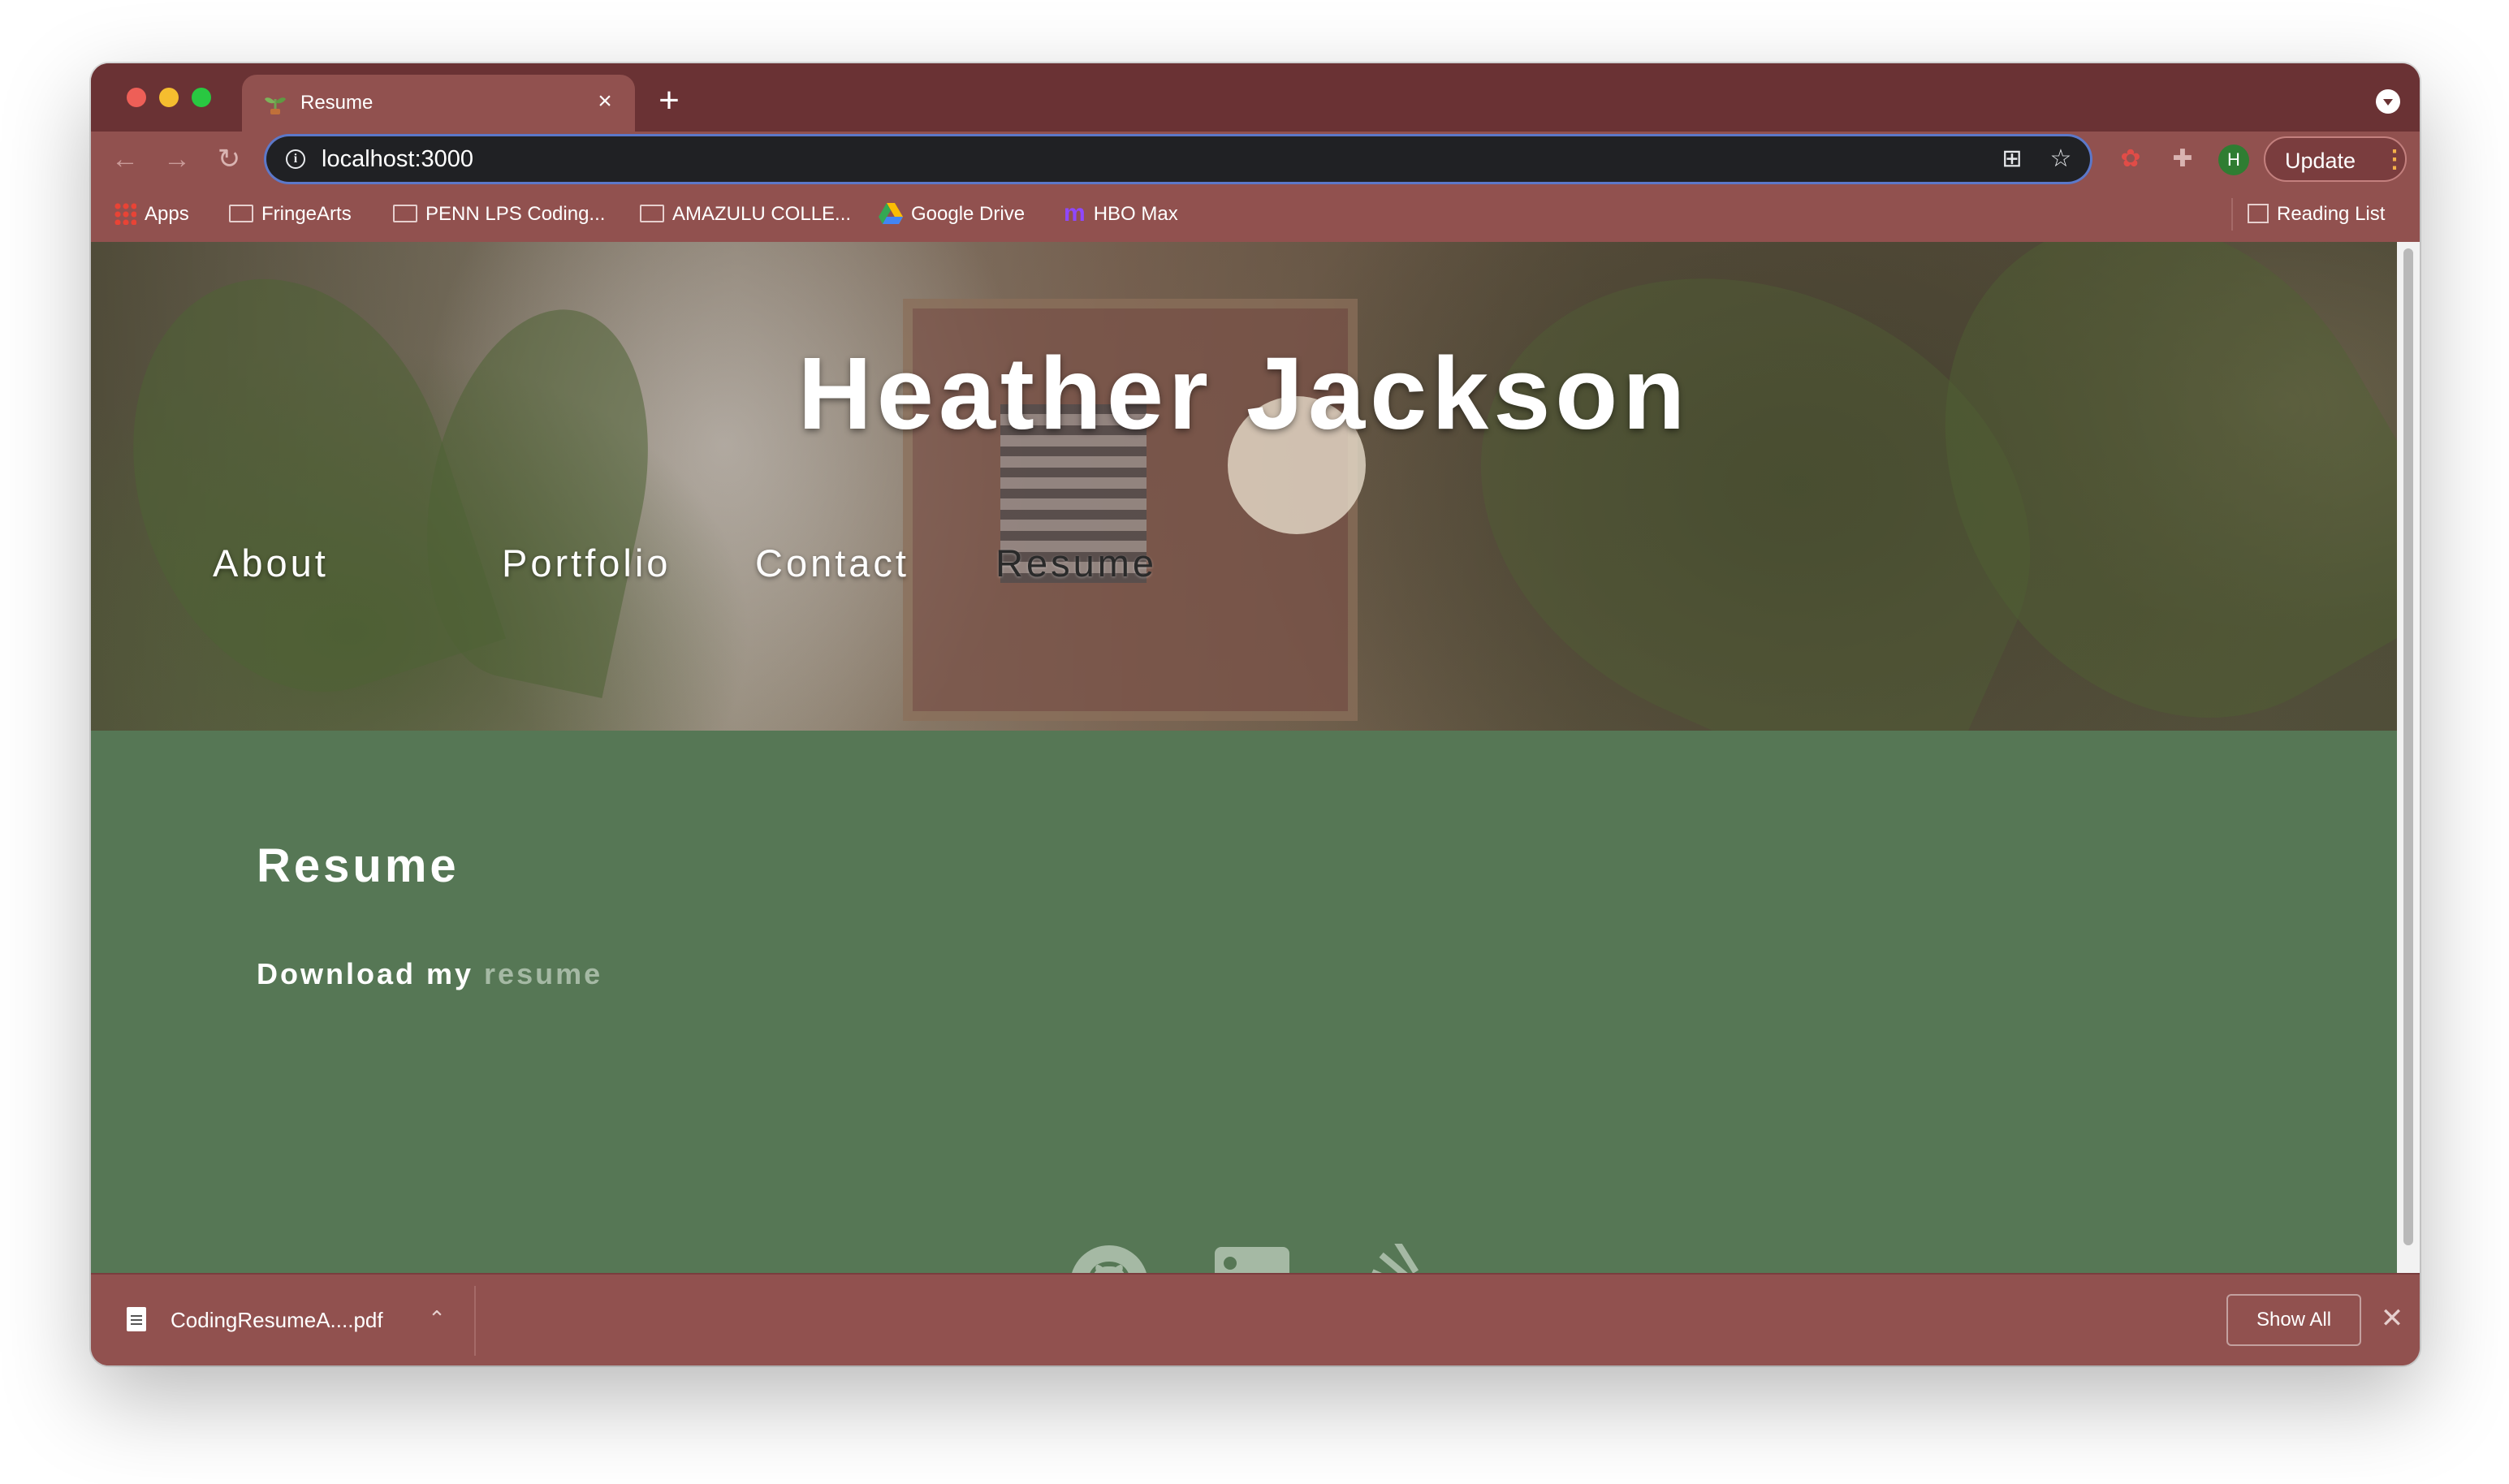 This screenshot has width=2509, height=1484. What do you see at coordinates (358, 865) in the screenshot?
I see `section-title: Resume` at bounding box center [358, 865].